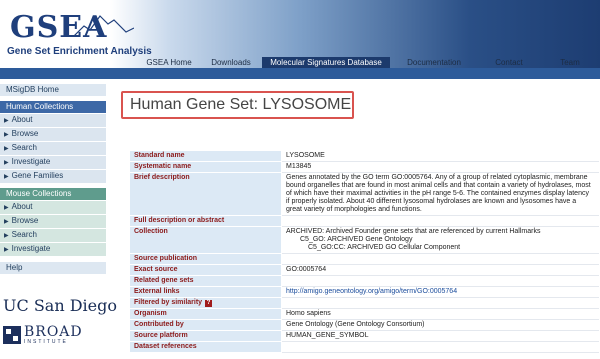 The width and height of the screenshot is (600, 359). I want to click on sidebar-human-collections-header: Human Collections, so click(53, 107).